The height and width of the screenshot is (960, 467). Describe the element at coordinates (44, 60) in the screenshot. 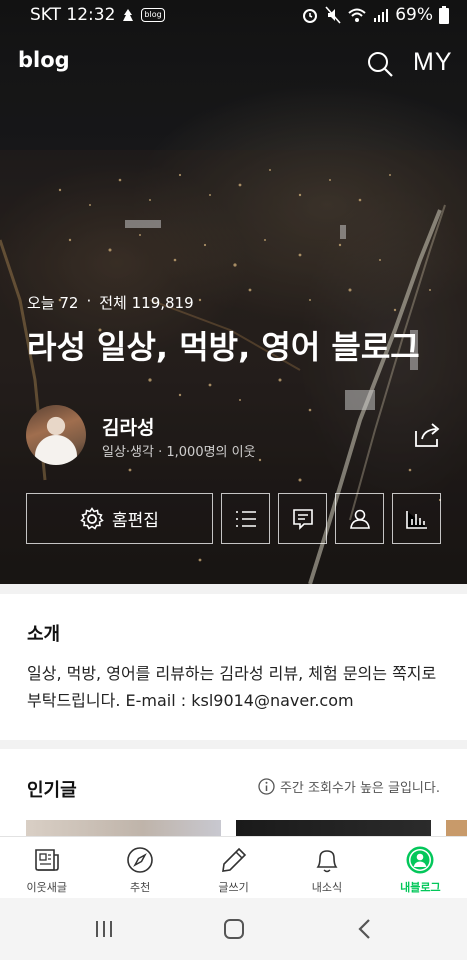

I see `blog-logo: blog` at that location.